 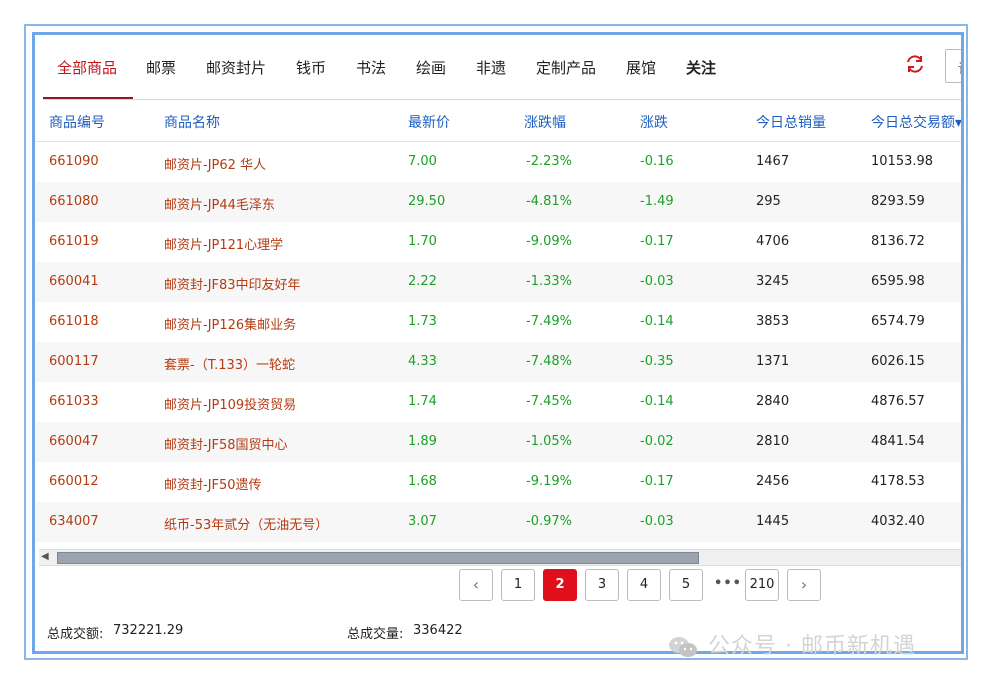 I want to click on cell-price: 1.68, so click(x=422, y=481).